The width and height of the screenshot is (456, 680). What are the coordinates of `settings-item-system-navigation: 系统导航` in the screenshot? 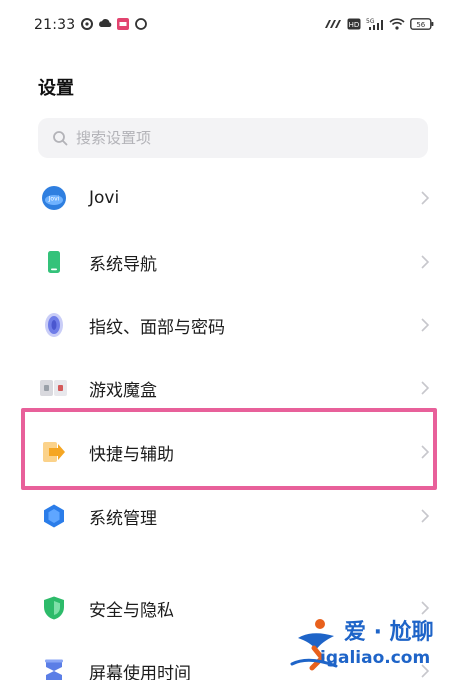 It's located at (228, 262).